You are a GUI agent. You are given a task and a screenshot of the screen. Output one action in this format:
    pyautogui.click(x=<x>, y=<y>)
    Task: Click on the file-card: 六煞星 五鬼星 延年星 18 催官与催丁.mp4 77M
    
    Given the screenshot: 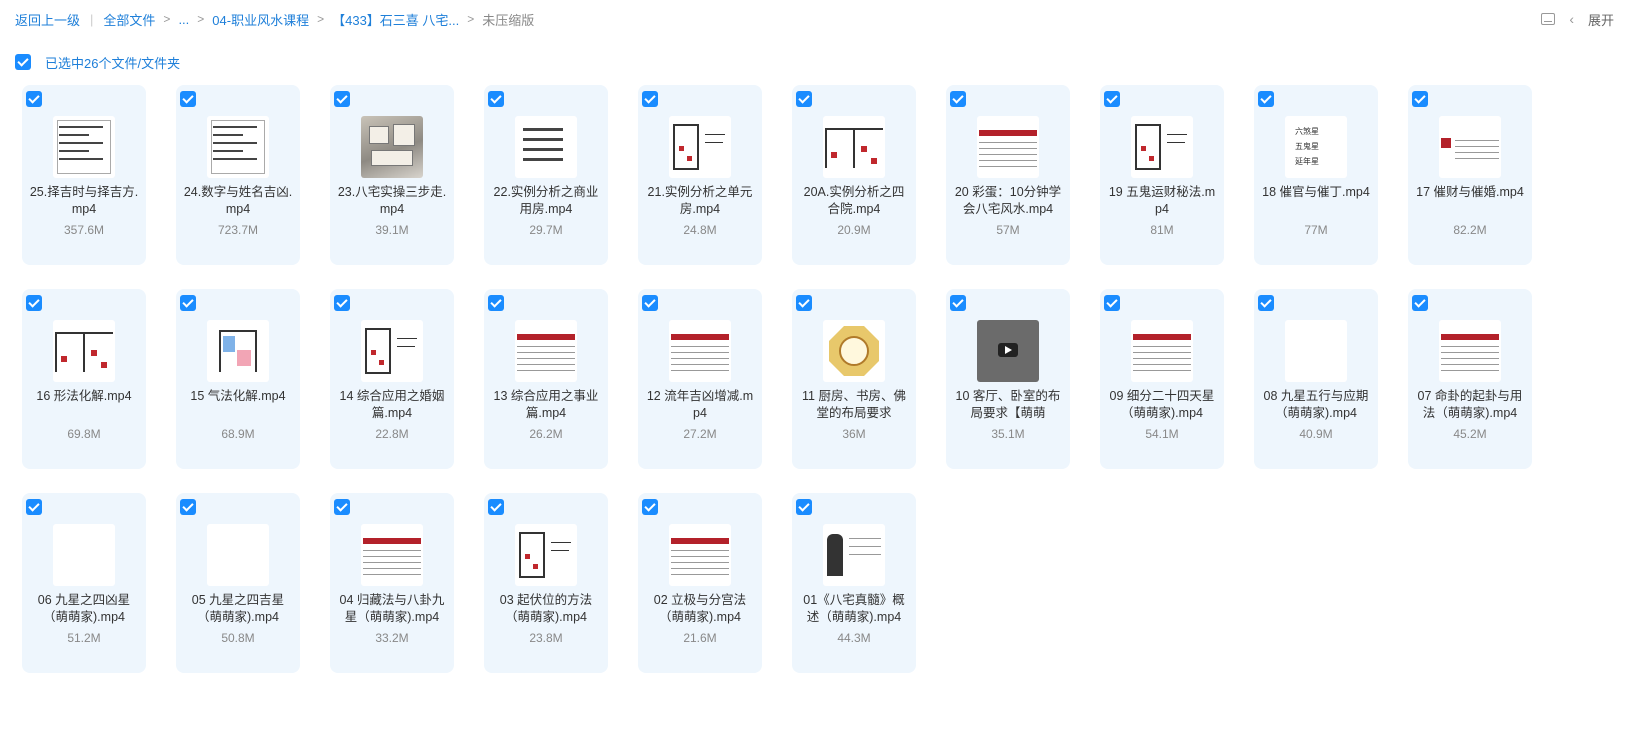 What is the action you would take?
    pyautogui.click(x=1316, y=175)
    